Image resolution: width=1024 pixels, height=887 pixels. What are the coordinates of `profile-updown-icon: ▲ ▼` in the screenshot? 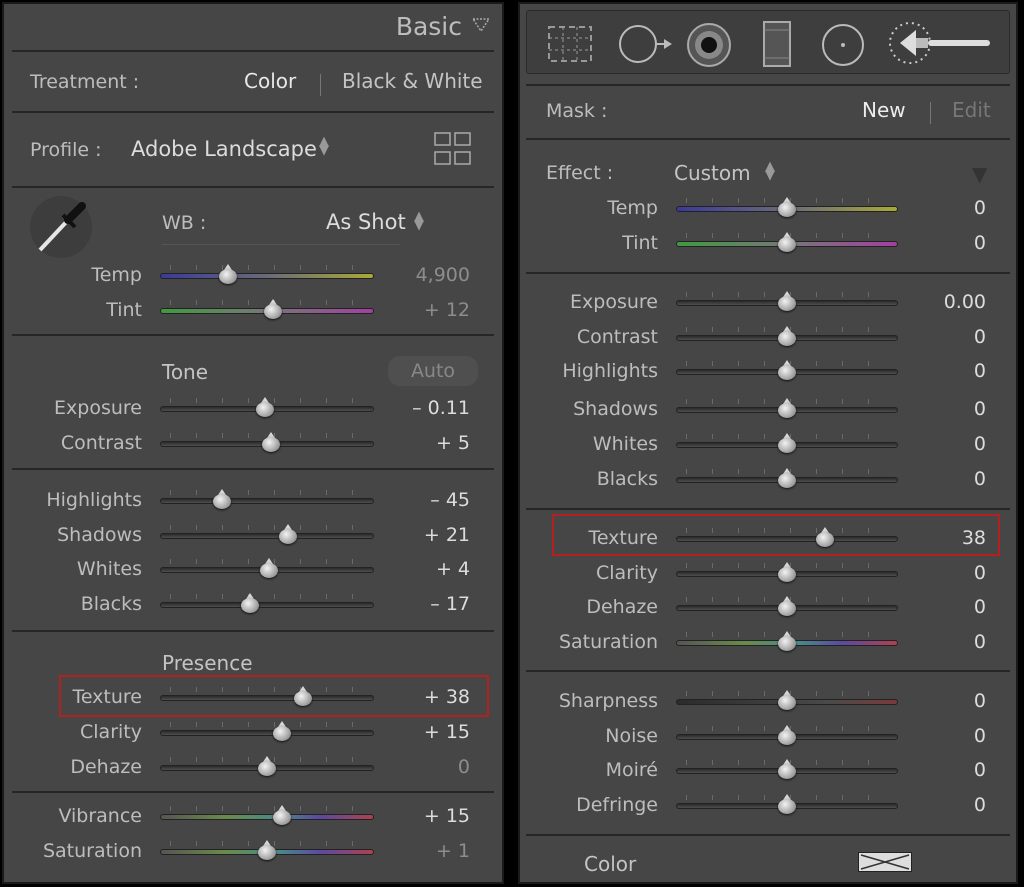 It's located at (324, 146).